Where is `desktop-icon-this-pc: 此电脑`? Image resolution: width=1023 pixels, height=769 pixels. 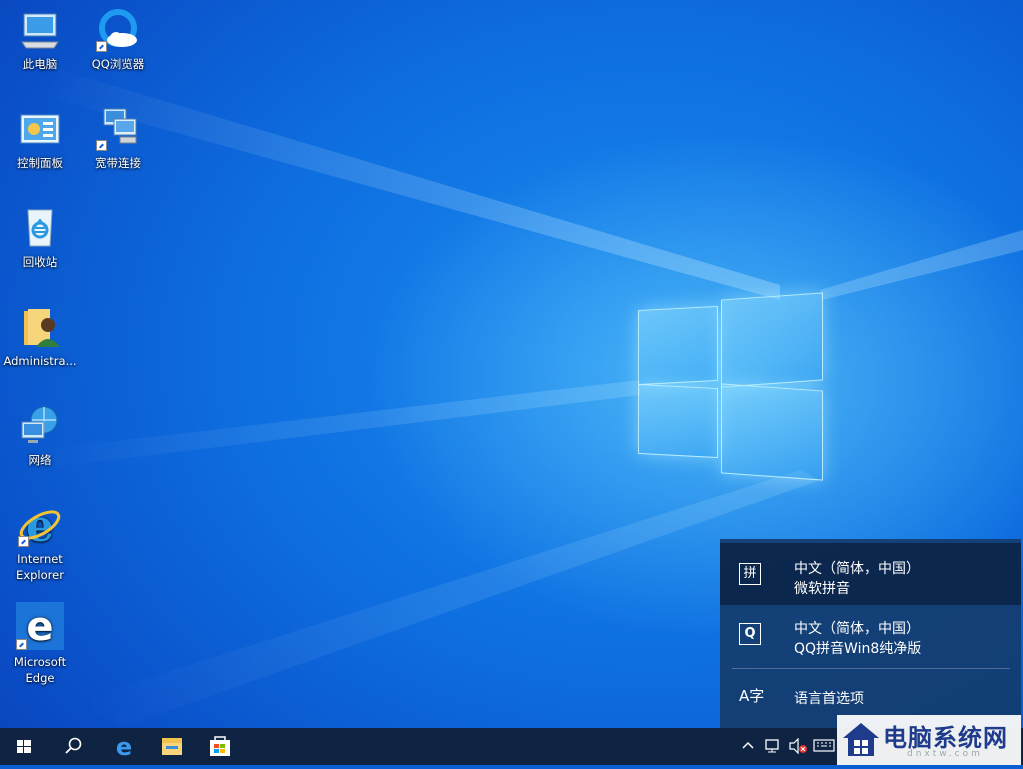
desktop-icon-this-pc: 此电脑 is located at coordinates (40, 40).